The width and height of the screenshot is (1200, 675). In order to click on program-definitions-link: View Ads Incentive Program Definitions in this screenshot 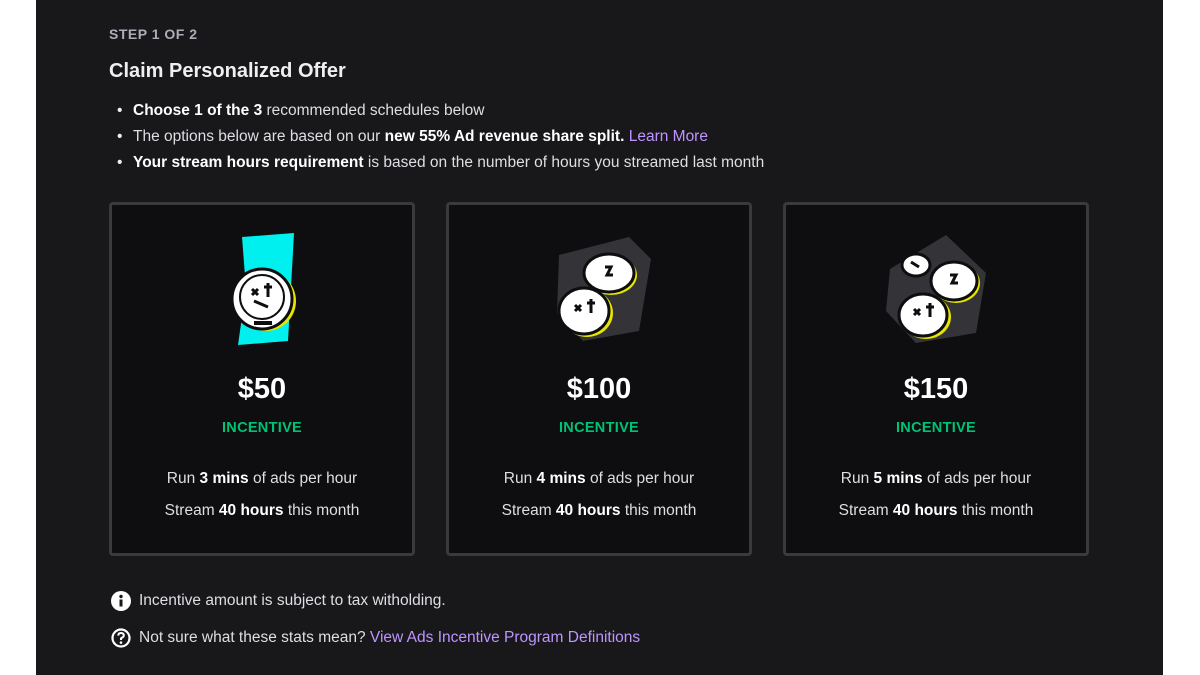, I will do `click(505, 637)`.